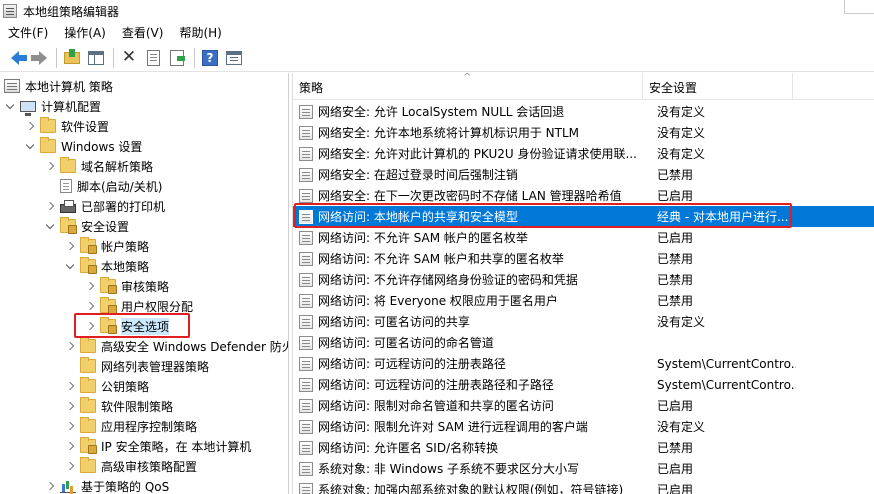  I want to click on table-row: 网络安全: 在下一次更改密码时不存储 LAN 管理器哈希值 已启用, so click(583, 195).